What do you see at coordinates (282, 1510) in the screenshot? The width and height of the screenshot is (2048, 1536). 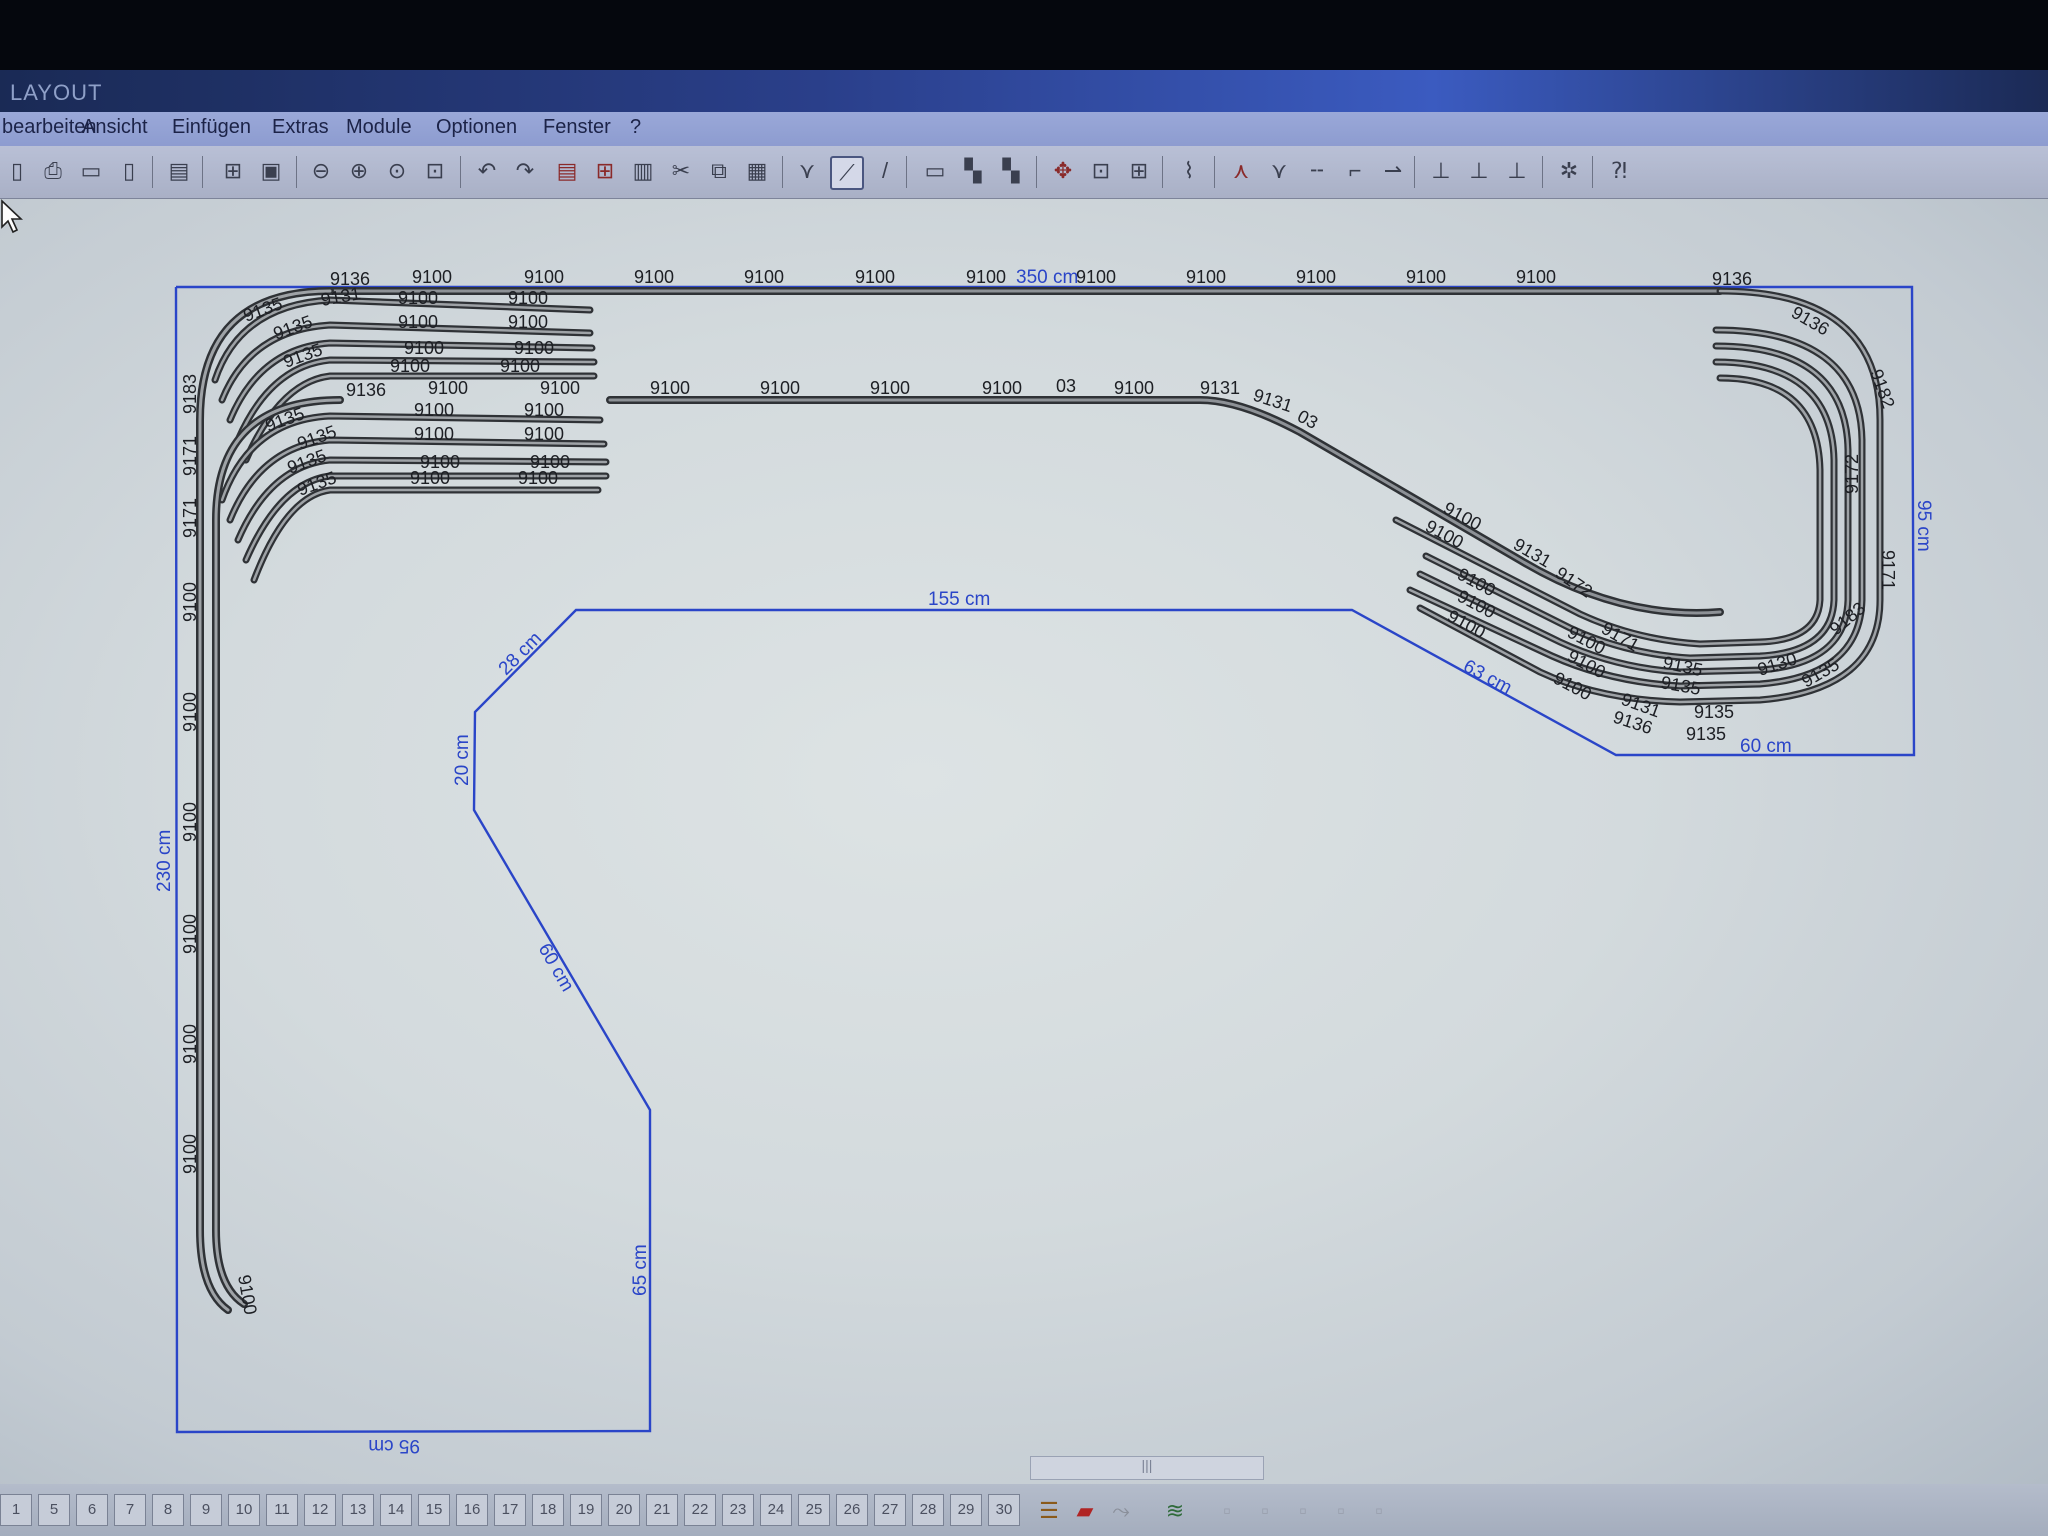 I see `page-tab: 11` at bounding box center [282, 1510].